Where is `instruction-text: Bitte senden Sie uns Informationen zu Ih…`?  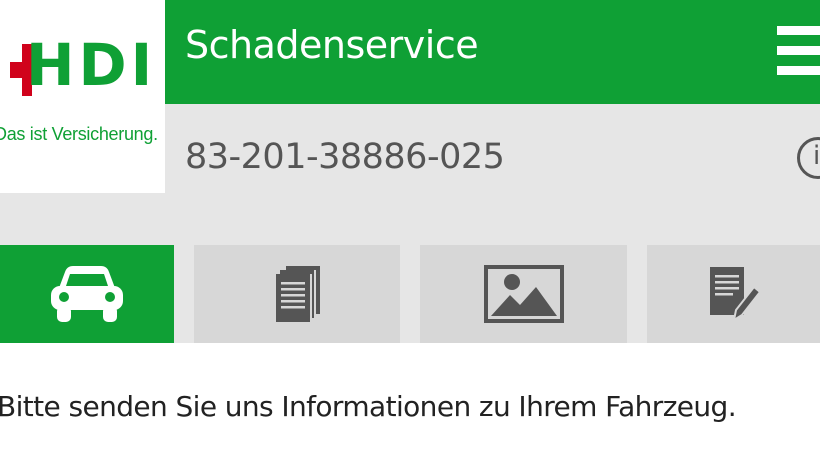 instruction-text: Bitte senden Sie uns Informationen zu Ih… is located at coordinates (368, 406).